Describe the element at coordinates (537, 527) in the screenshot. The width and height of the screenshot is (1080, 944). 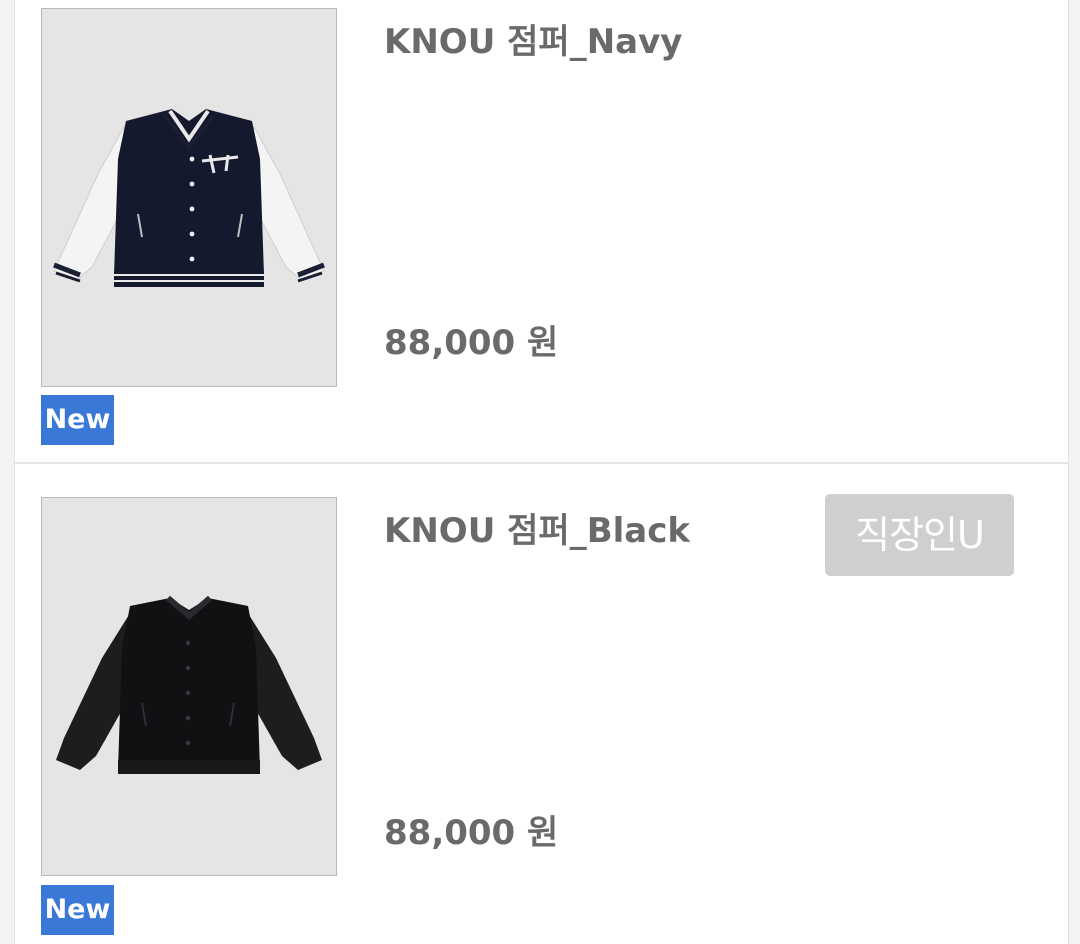
I see `product-title: KNOU 점퍼_Black` at that location.